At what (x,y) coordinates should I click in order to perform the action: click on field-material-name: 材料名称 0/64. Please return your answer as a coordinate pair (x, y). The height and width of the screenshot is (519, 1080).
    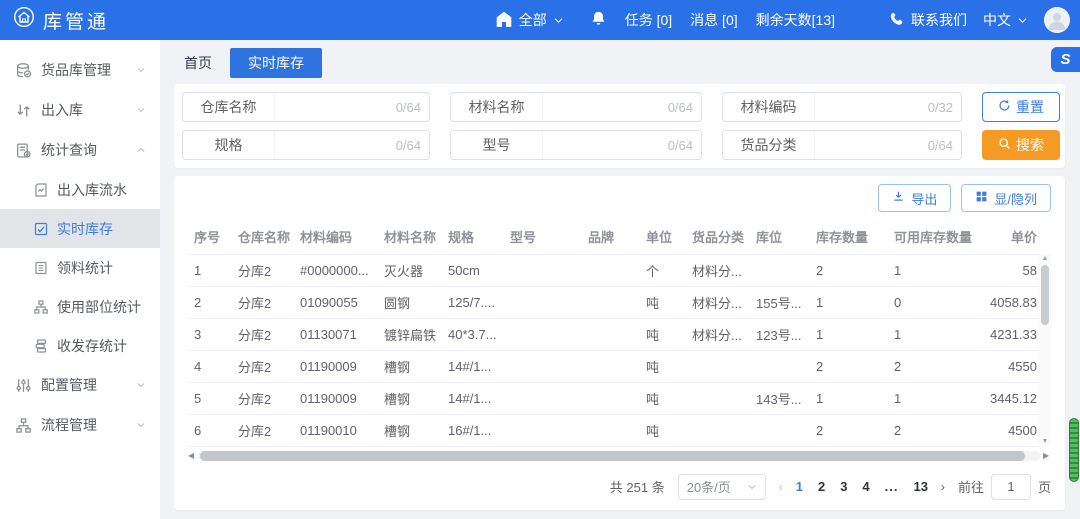
    Looking at the image, I should click on (576, 107).